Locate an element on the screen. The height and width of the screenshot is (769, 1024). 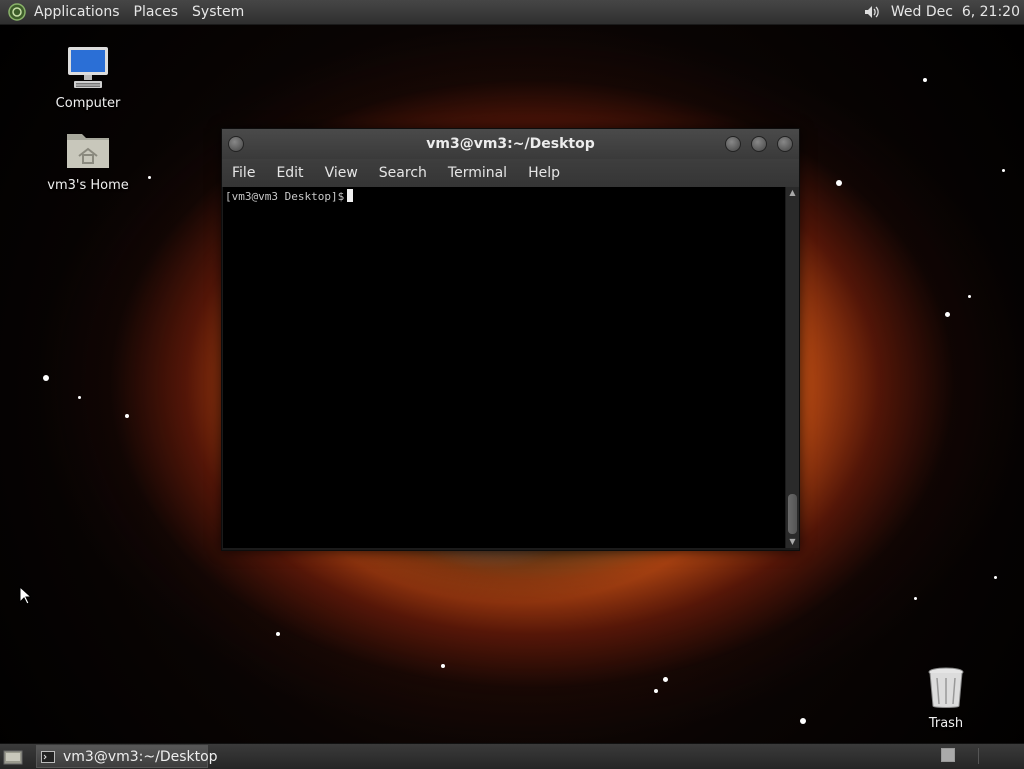
text-cursor is located at coordinates (350, 195).